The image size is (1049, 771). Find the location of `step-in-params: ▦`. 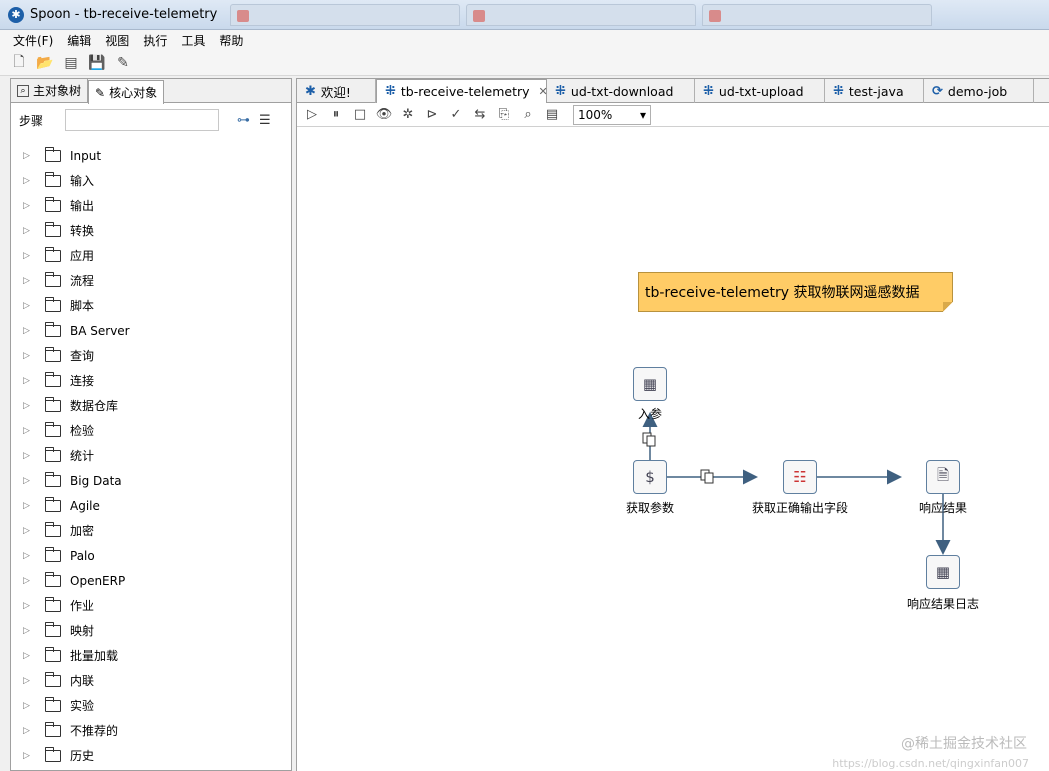

step-in-params: ▦ is located at coordinates (650, 384).